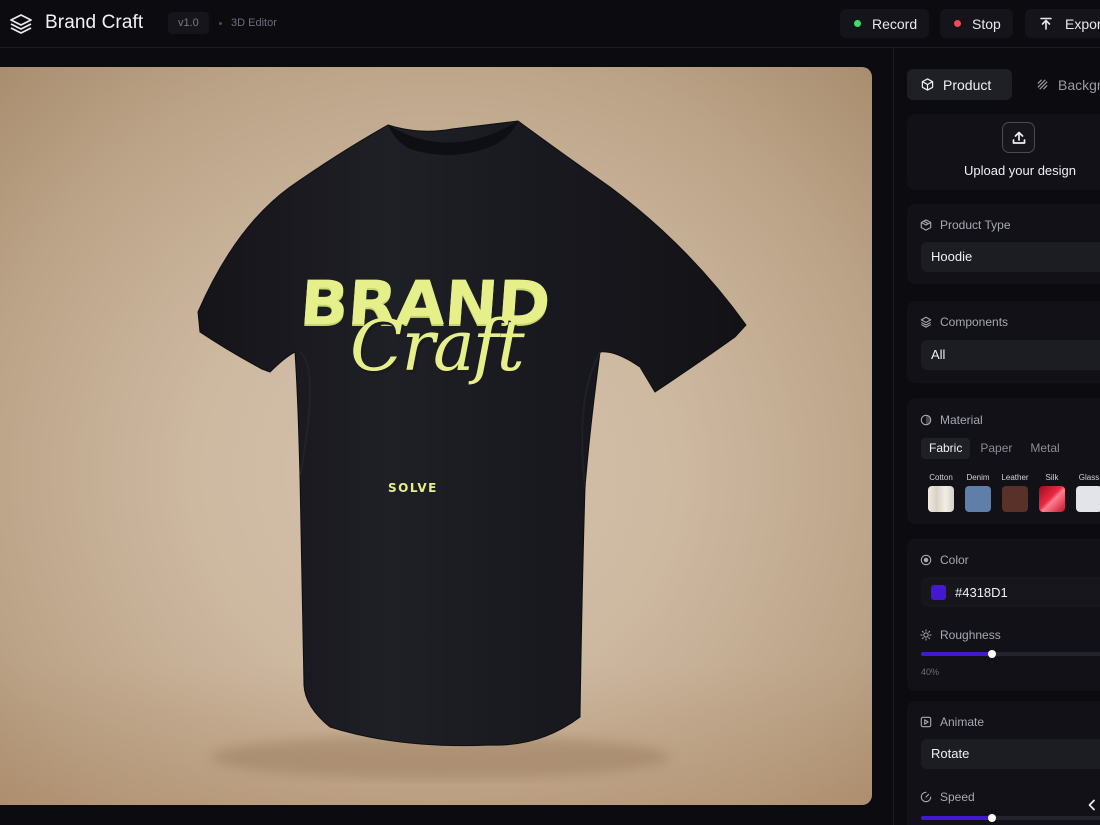  What do you see at coordinates (188, 23) in the screenshot?
I see `version-badge: v1.0` at bounding box center [188, 23].